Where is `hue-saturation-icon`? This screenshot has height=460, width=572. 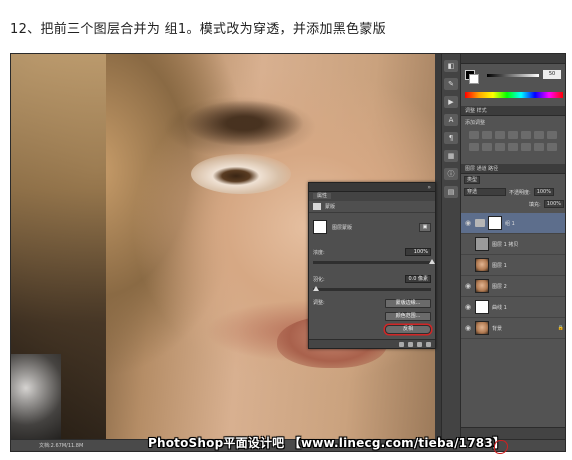
hue-saturation-icon is located at coordinates (539, 135).